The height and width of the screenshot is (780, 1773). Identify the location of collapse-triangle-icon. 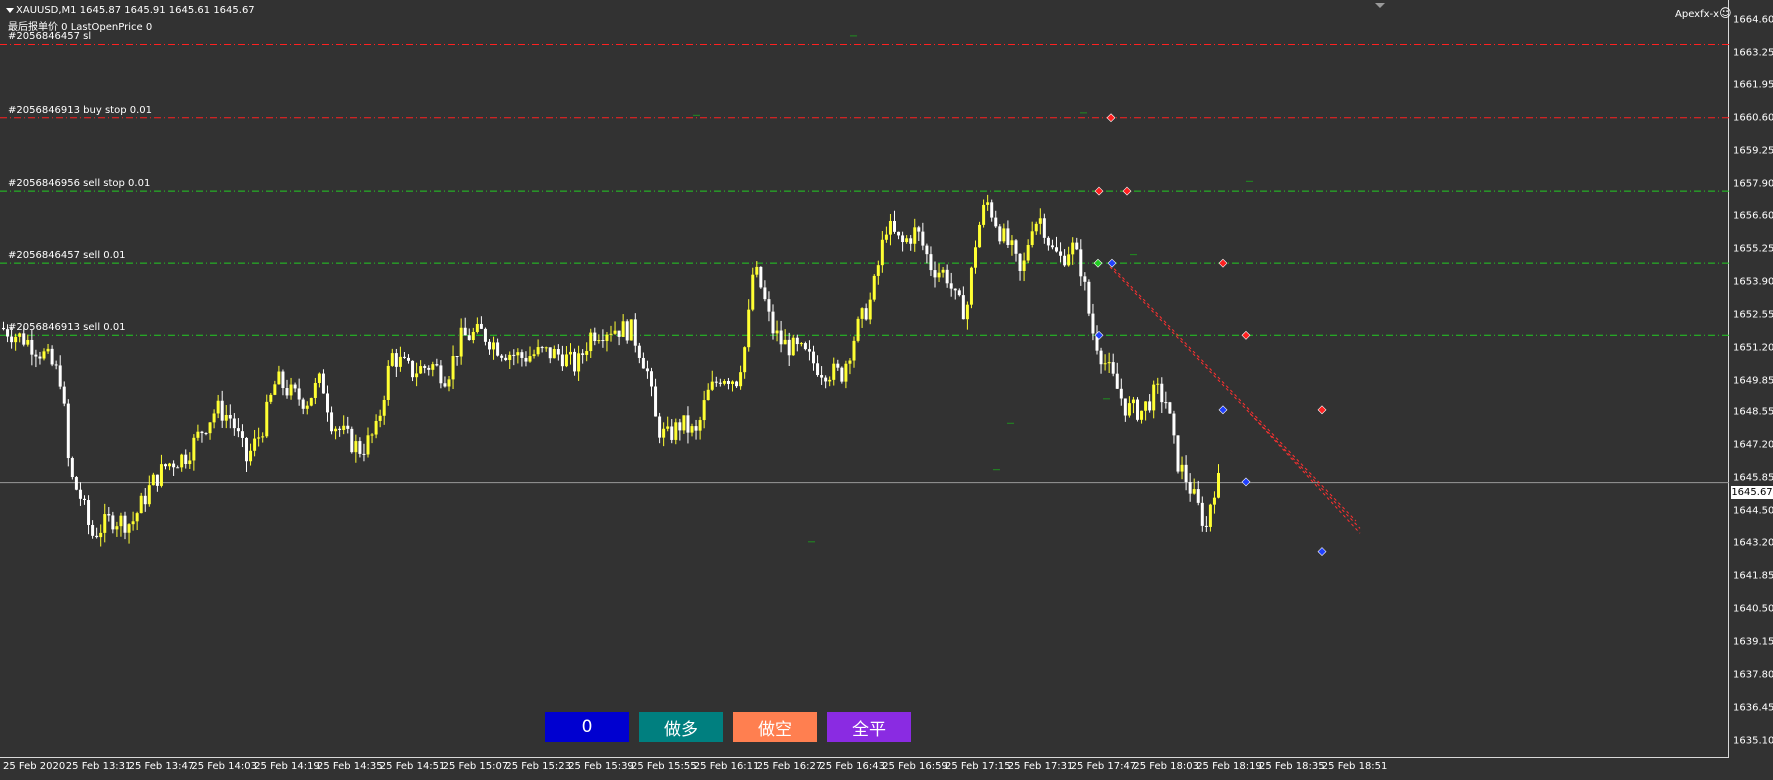
(10, 10).